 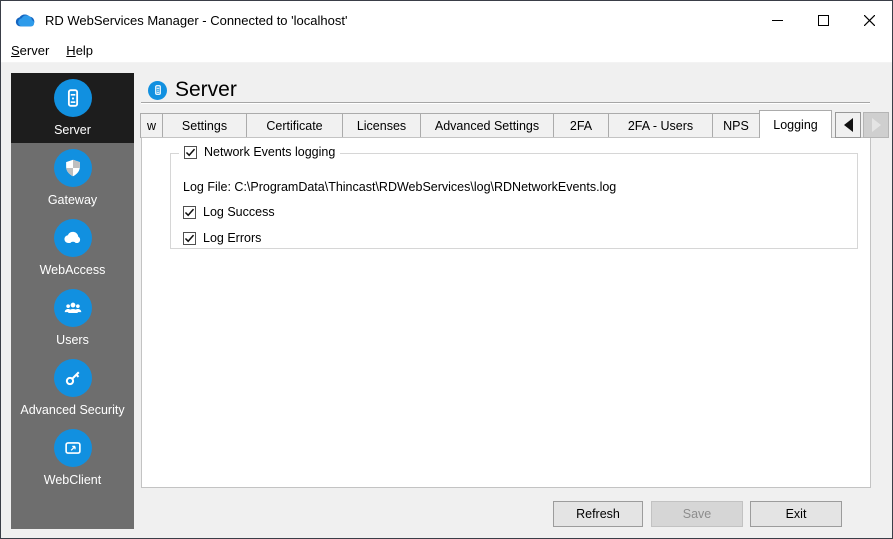 I want to click on log-errors-row: Log Errors, so click(x=514, y=238).